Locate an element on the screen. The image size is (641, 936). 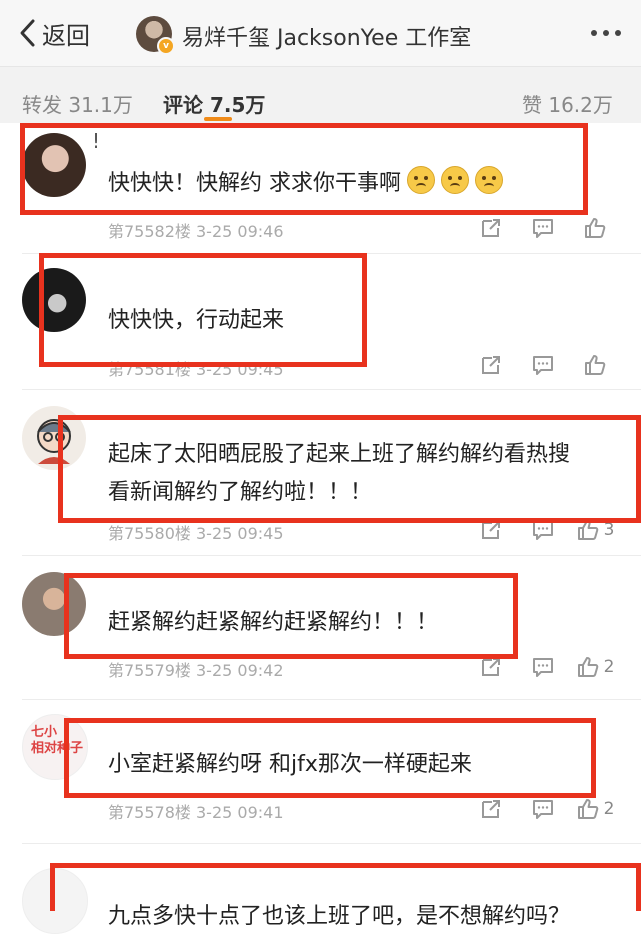
tab-comments: 评论 7.5万 is located at coordinates (214, 103).